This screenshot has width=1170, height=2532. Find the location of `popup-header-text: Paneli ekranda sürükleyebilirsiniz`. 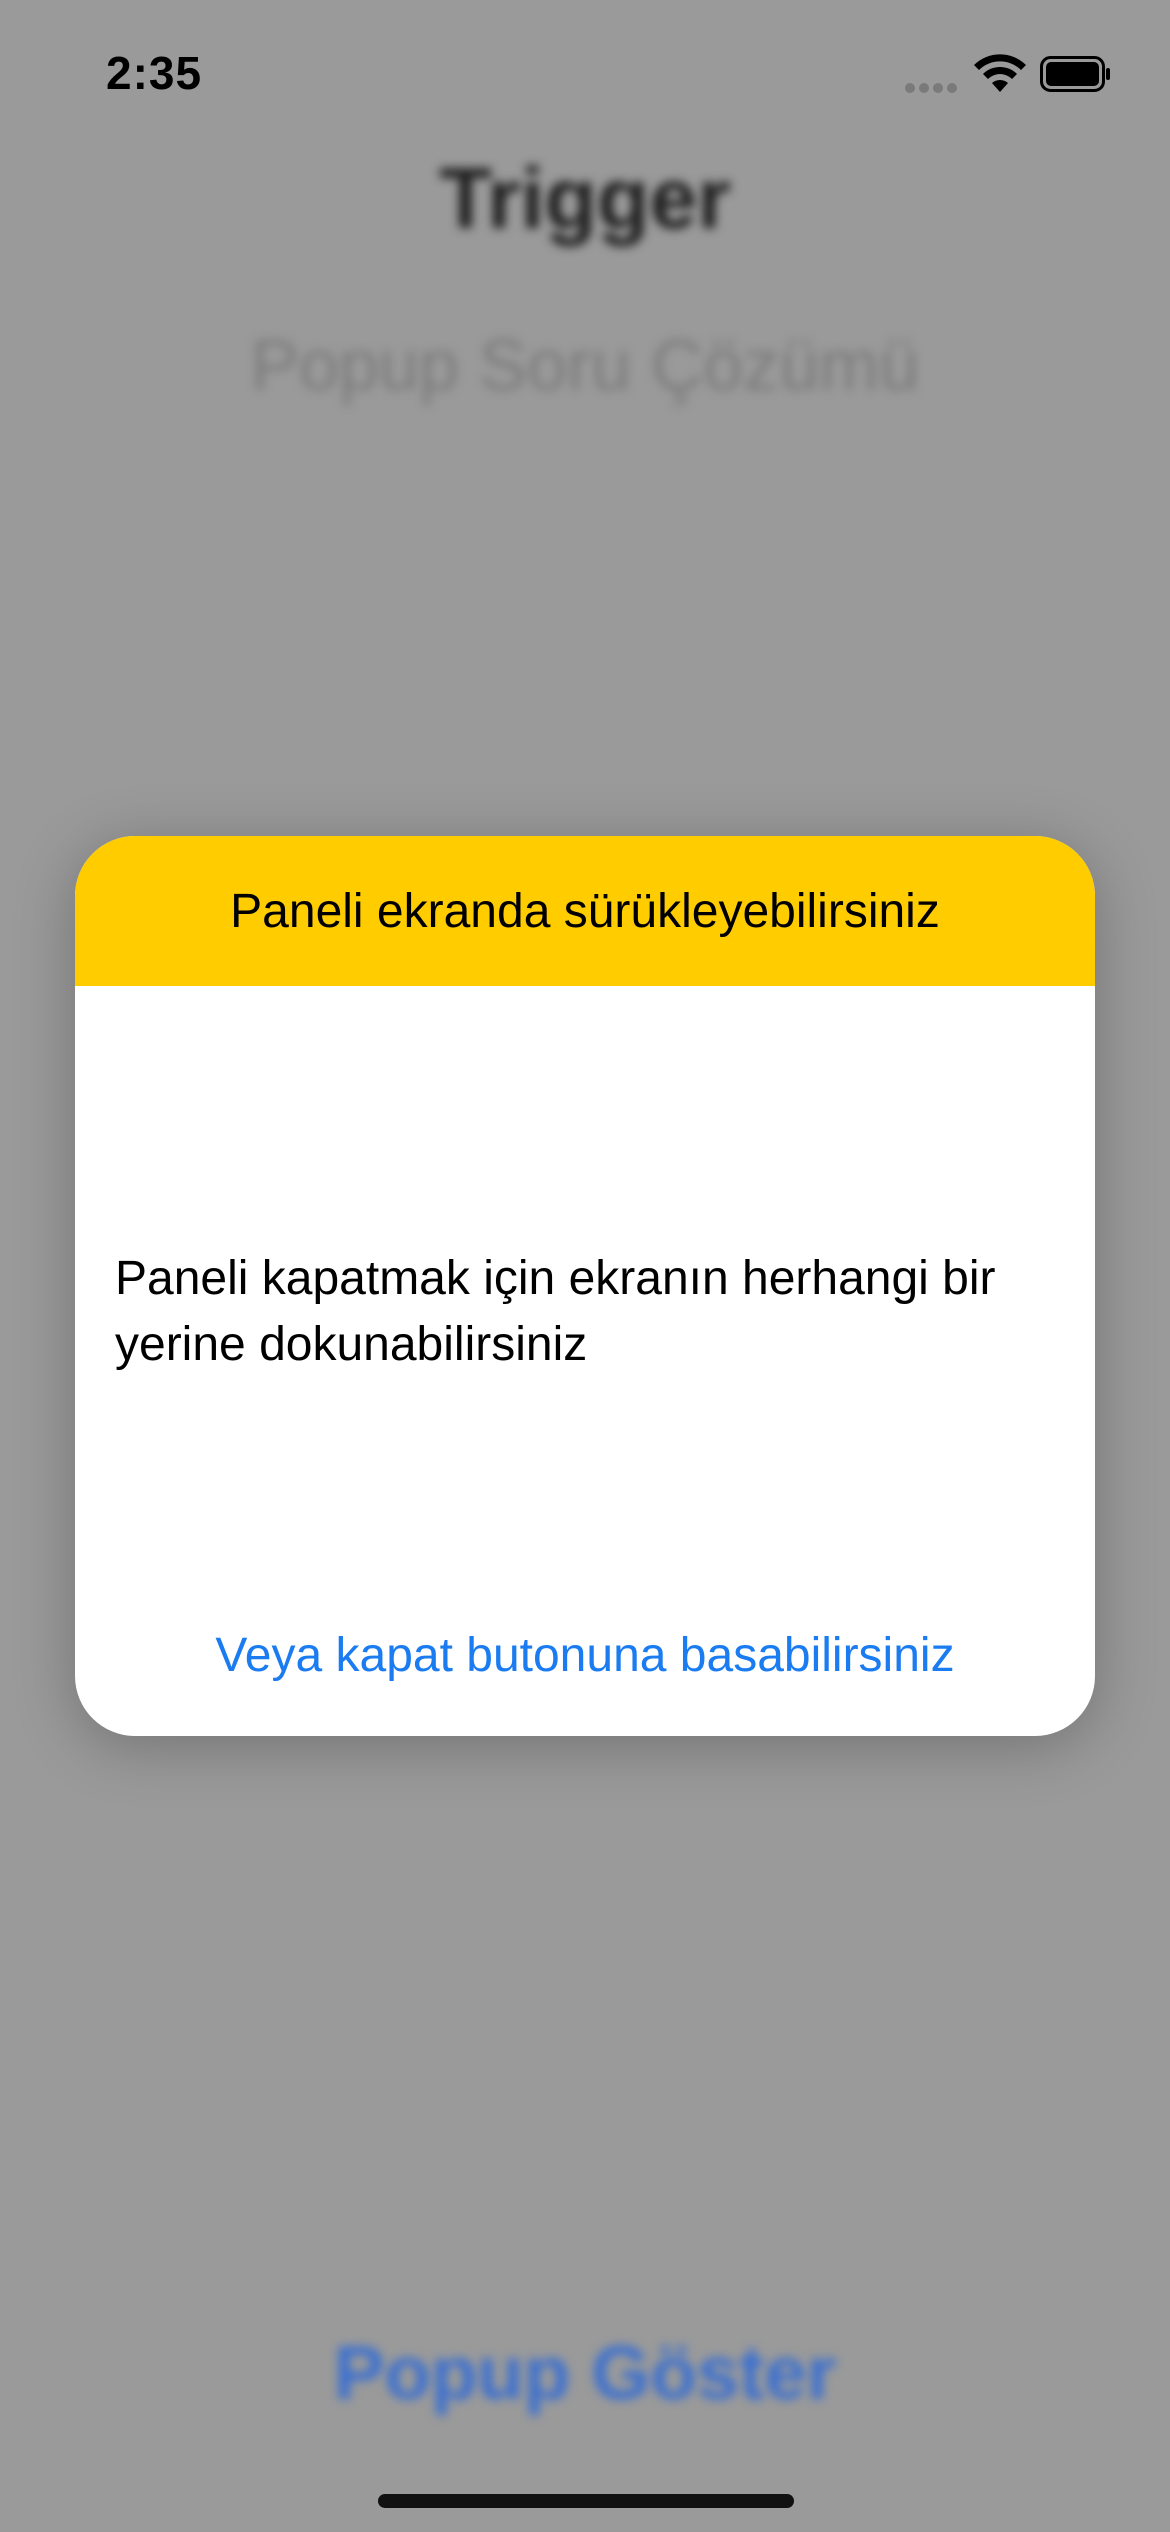

popup-header-text: Paneli ekranda sürükleyebilirsiniz is located at coordinates (585, 911).